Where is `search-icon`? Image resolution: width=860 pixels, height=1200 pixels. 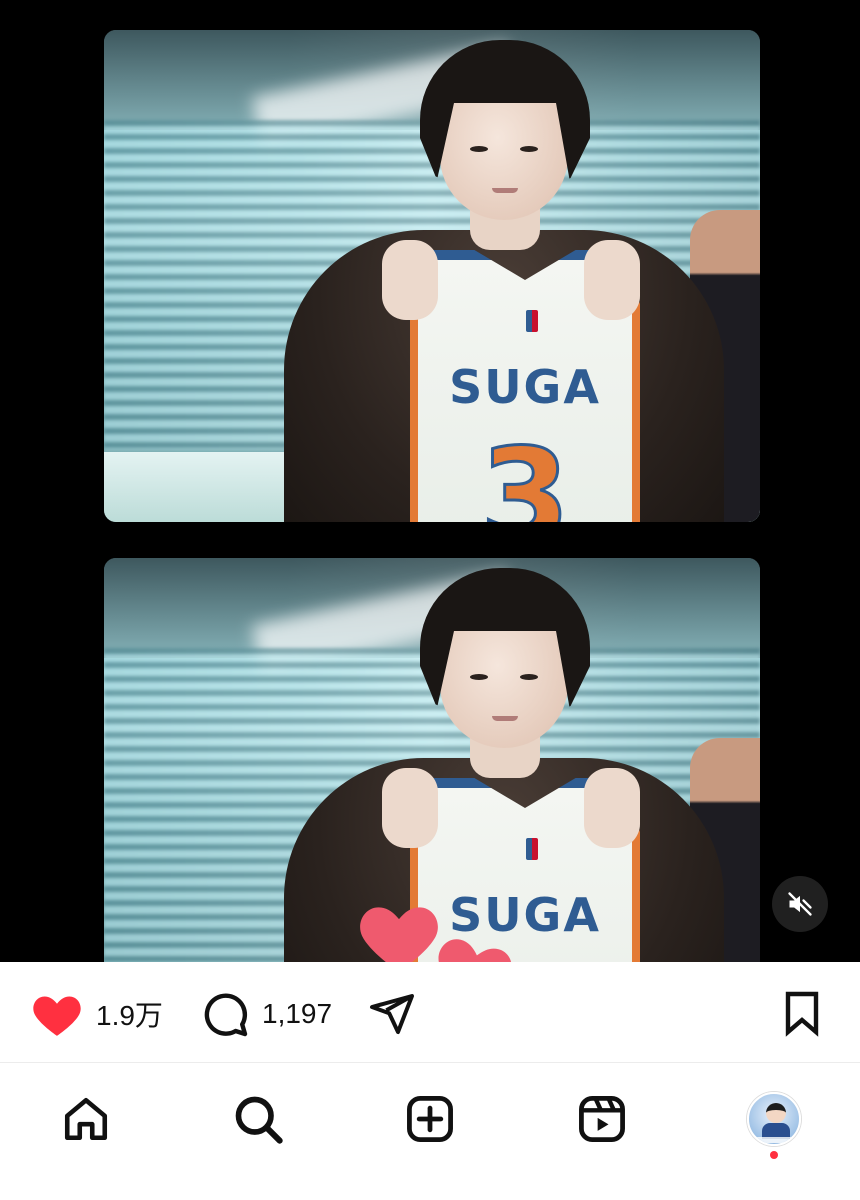
search-icon is located at coordinates (259, 1120).